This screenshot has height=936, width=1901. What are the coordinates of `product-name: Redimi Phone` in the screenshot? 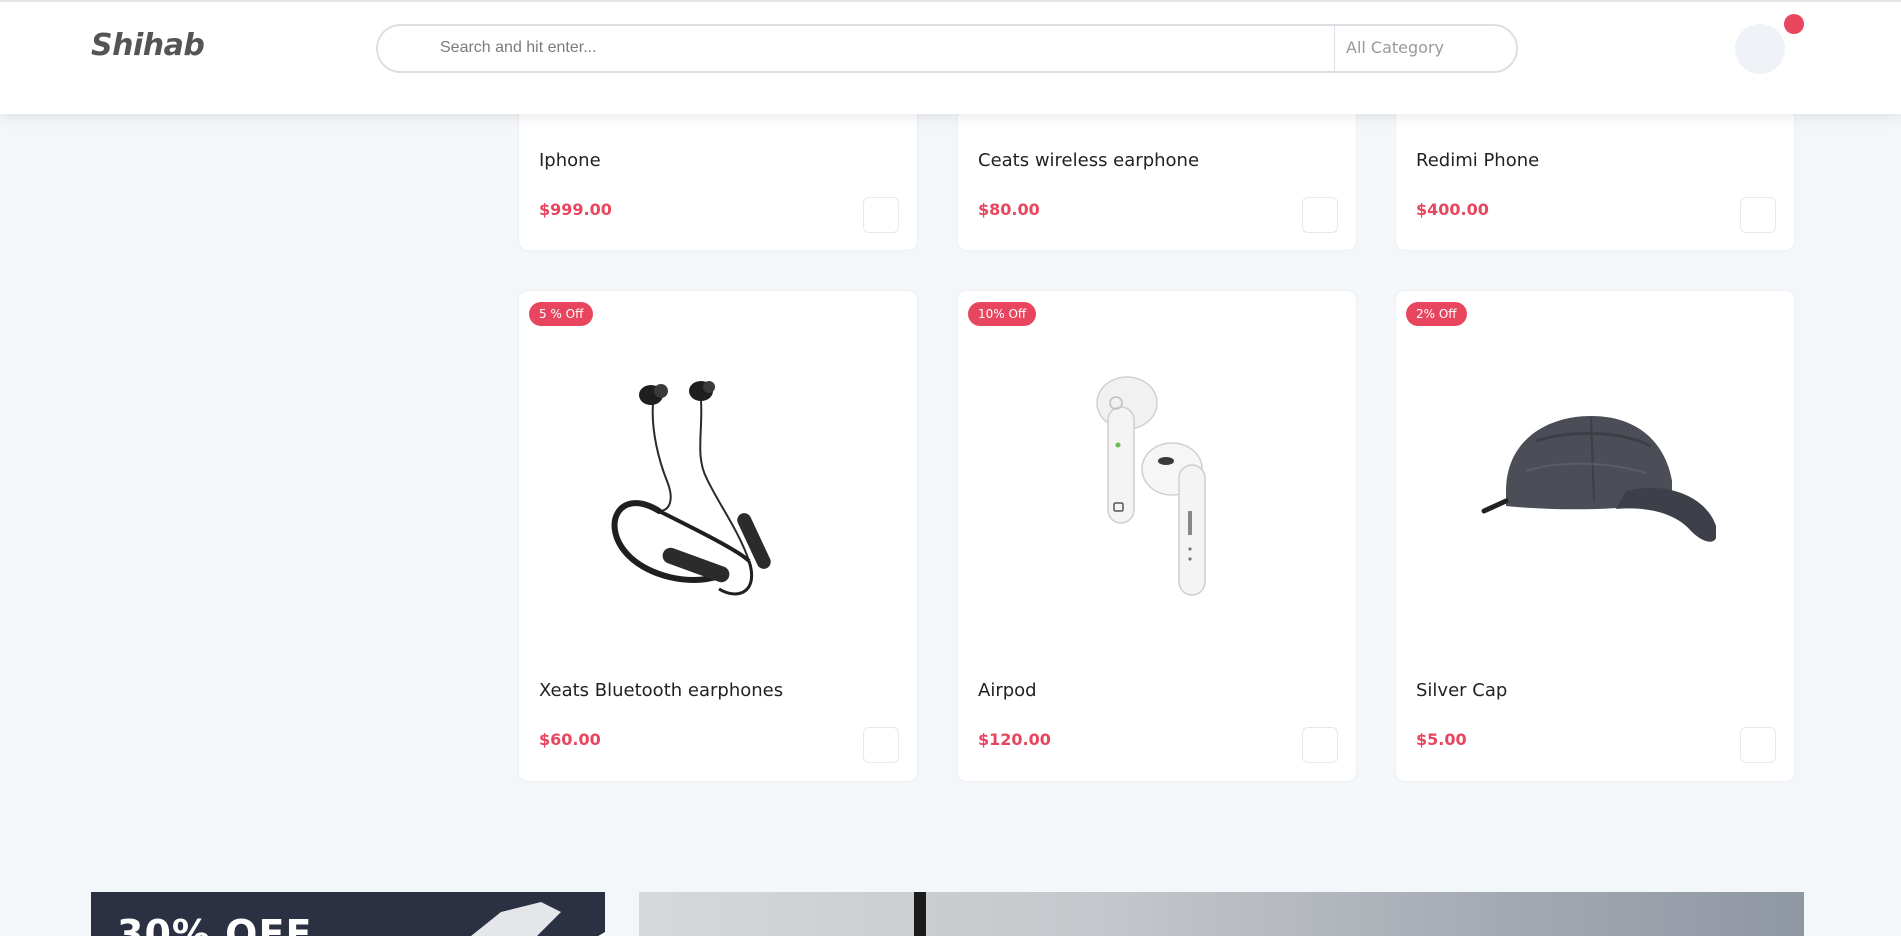 It's located at (1477, 160).